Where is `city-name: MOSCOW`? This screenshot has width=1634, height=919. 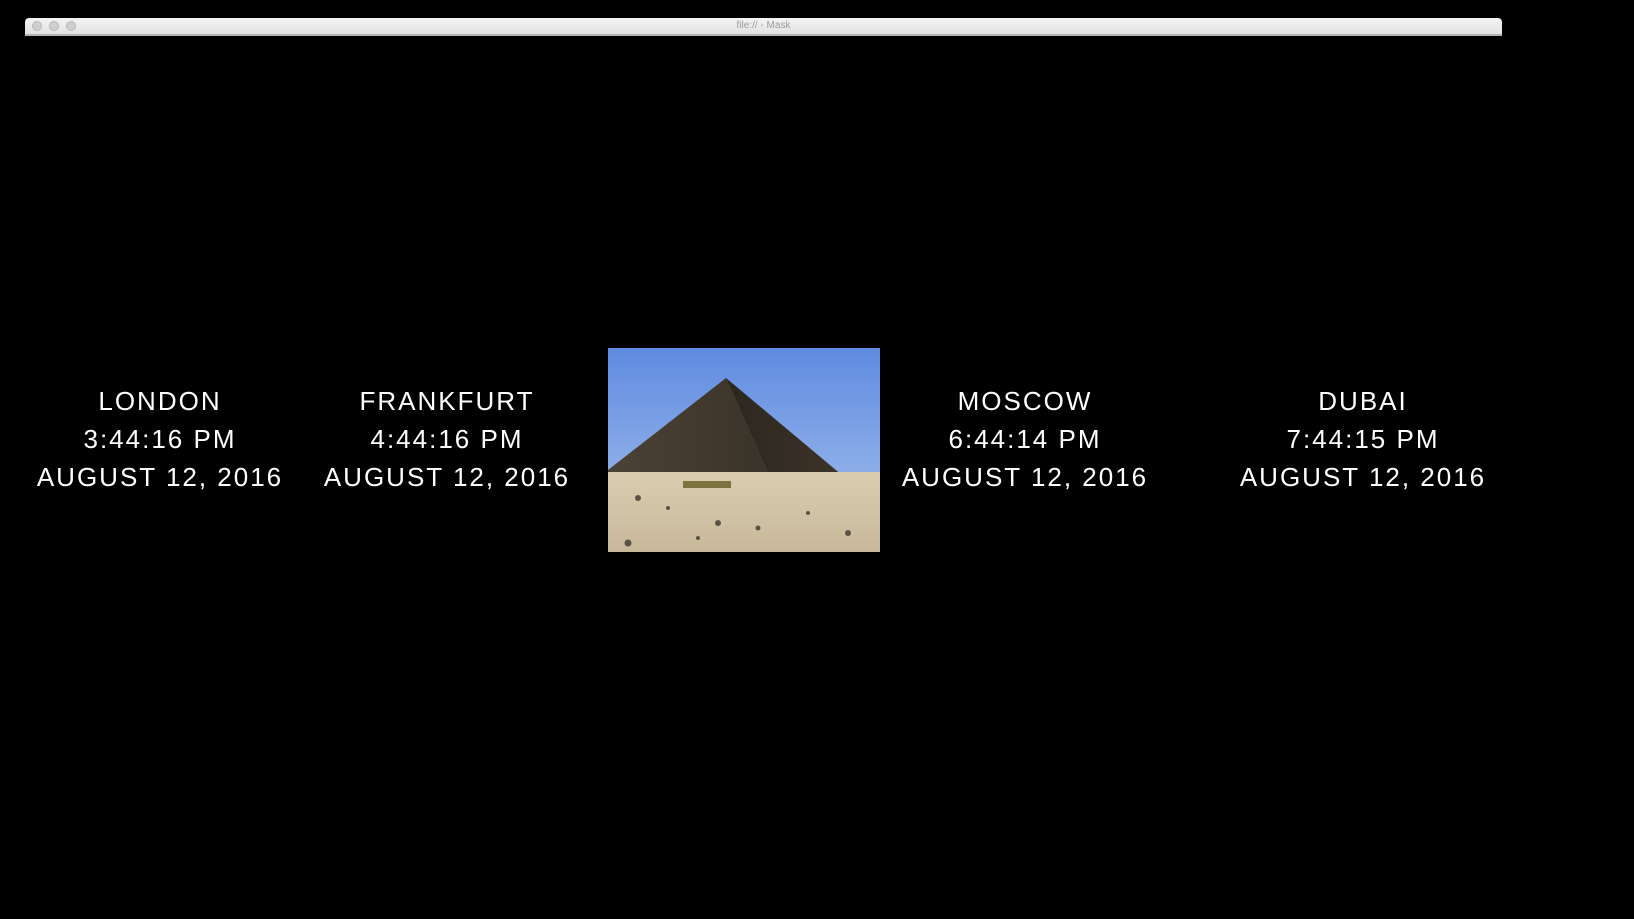 city-name: MOSCOW is located at coordinates (1025, 401).